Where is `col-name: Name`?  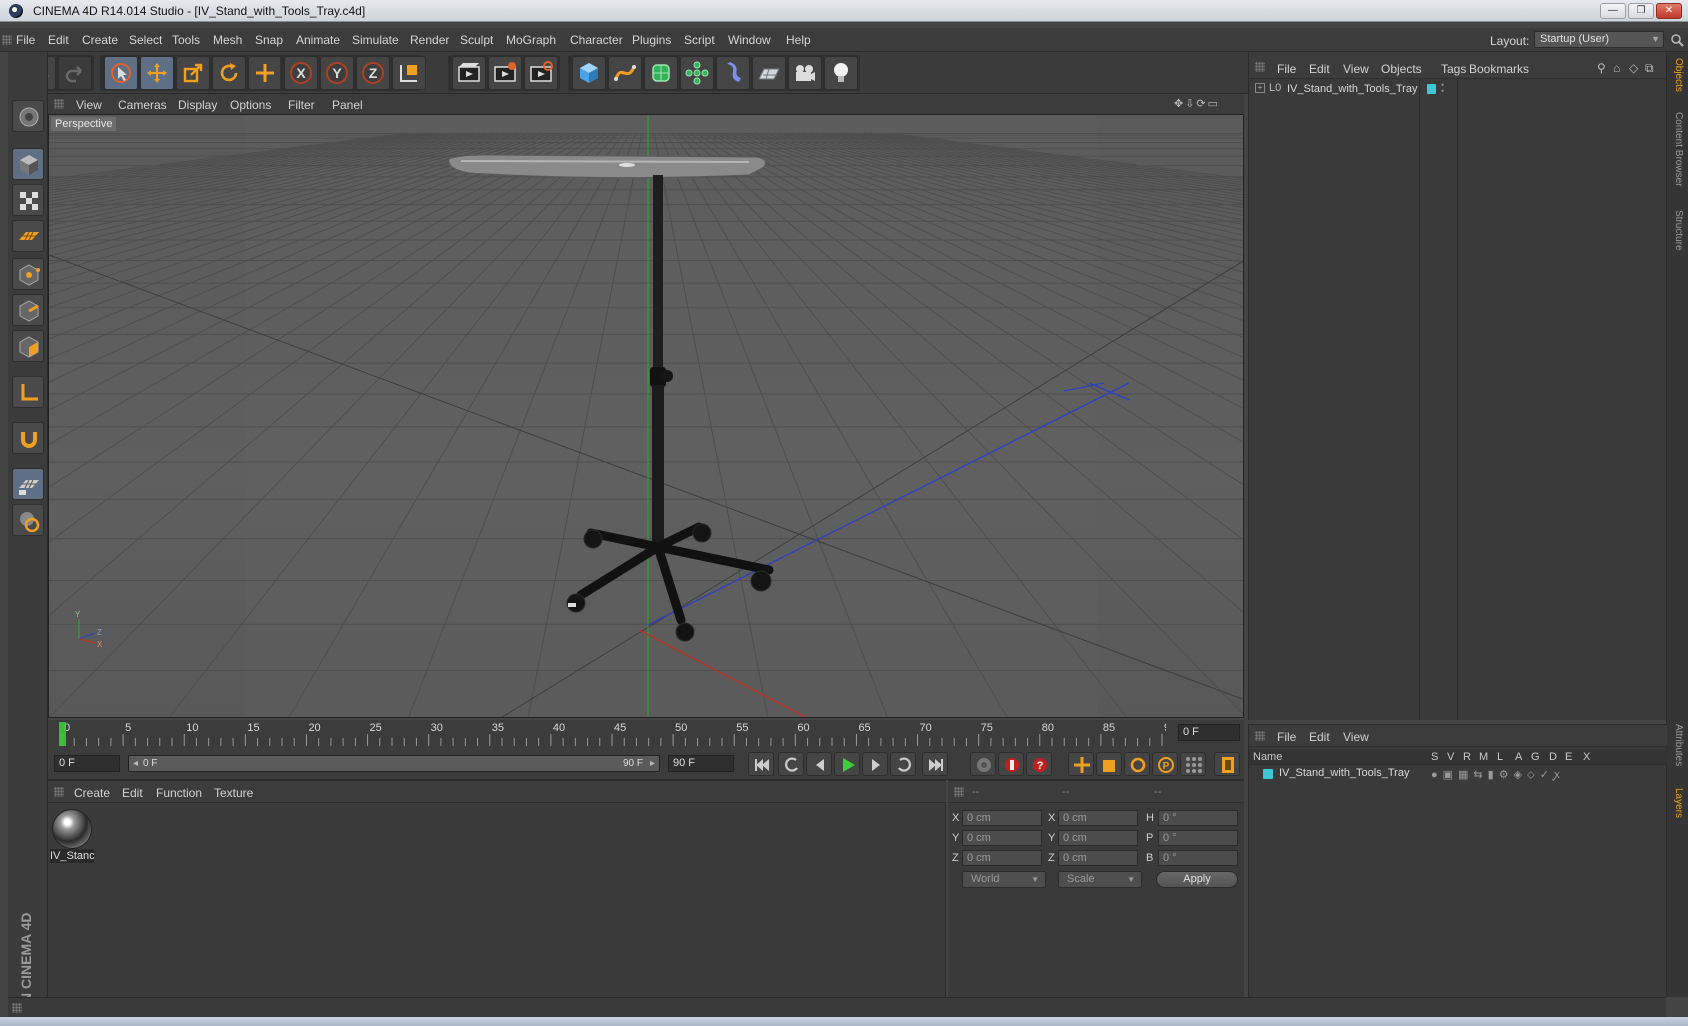 col-name: Name is located at coordinates (1267, 757).